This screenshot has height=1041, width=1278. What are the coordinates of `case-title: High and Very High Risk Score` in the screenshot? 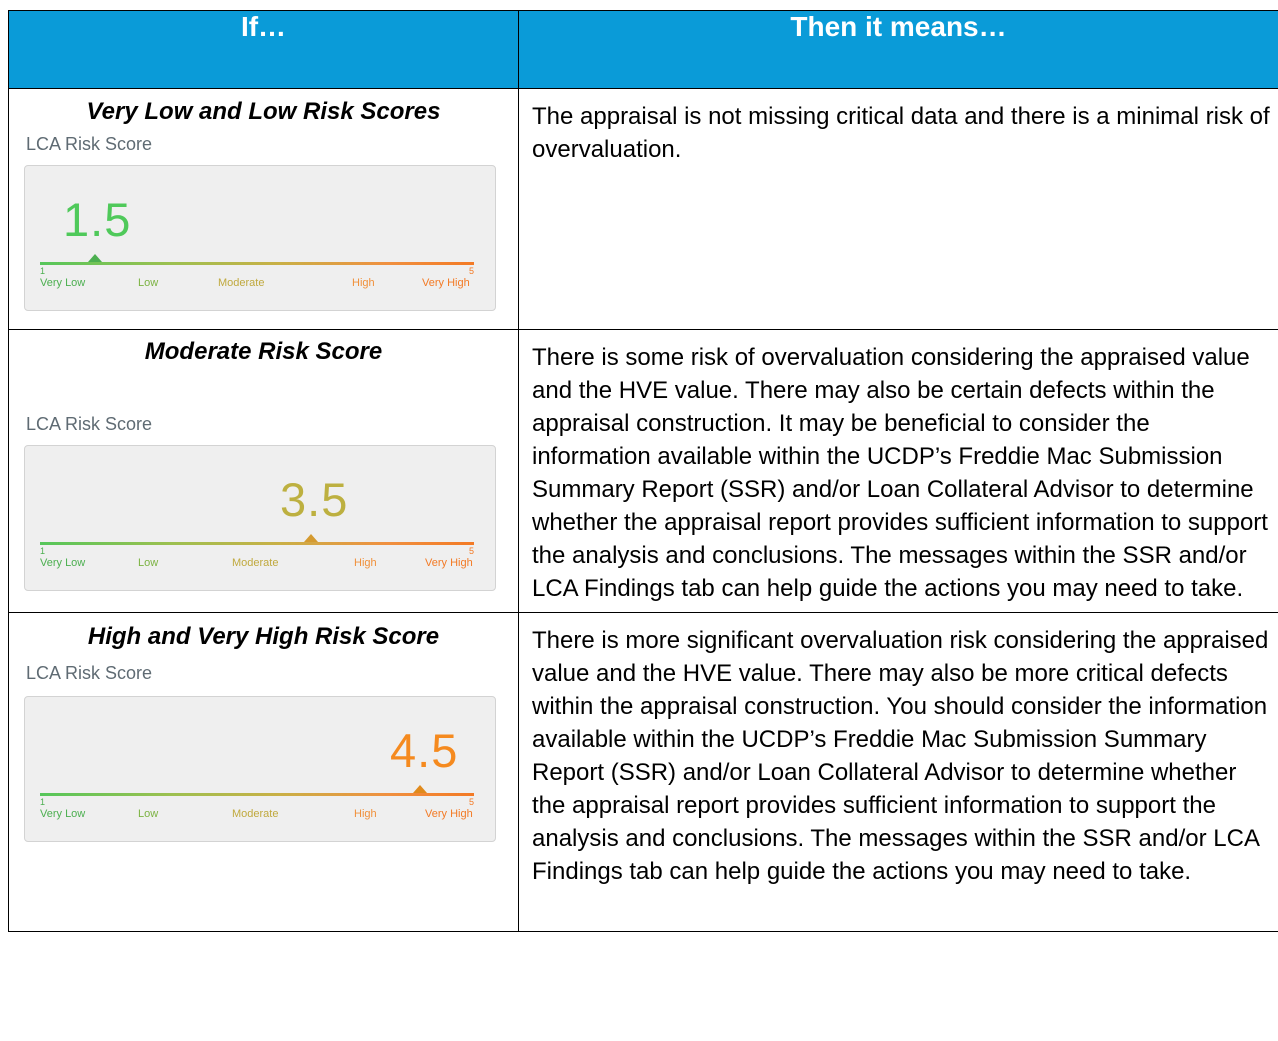 It's located at (263, 636).